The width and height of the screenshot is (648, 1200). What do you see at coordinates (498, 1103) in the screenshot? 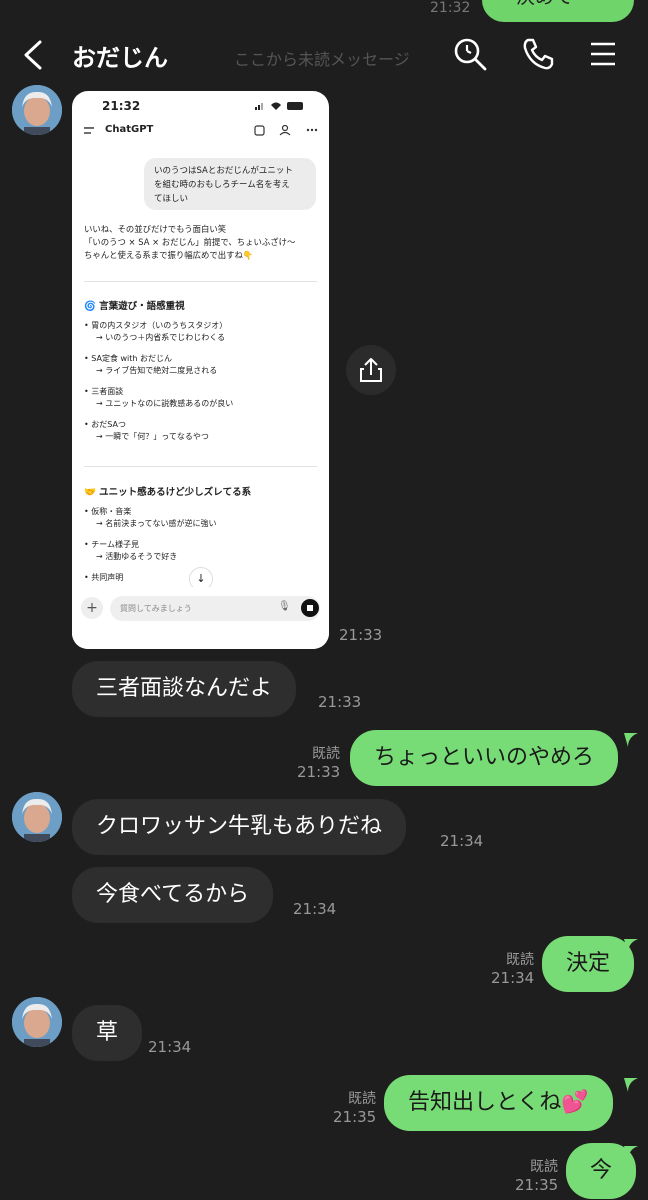
I see `outgoing-message: 告知出しとくね💕` at bounding box center [498, 1103].